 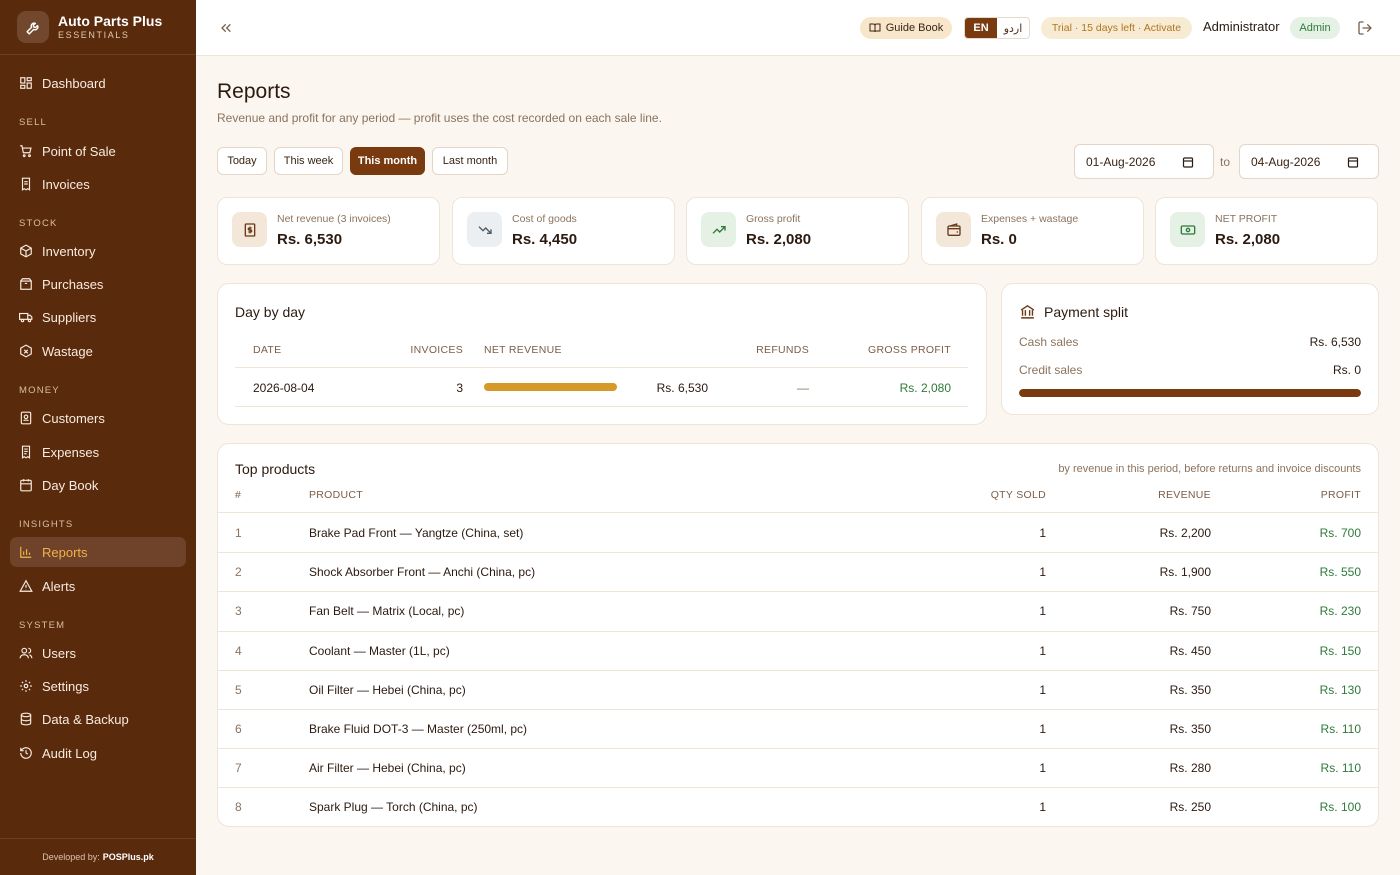 What do you see at coordinates (238, 495) in the screenshot?
I see `col-rank: #` at bounding box center [238, 495].